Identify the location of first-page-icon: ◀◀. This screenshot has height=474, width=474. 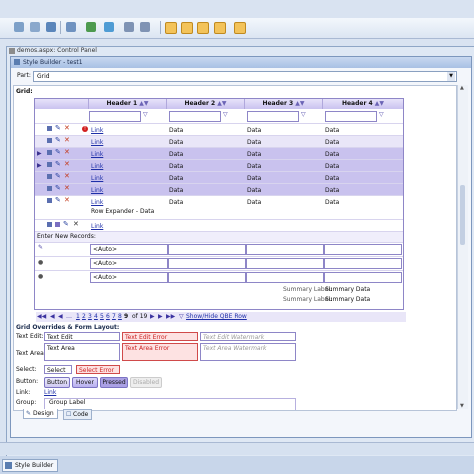
(41, 316).